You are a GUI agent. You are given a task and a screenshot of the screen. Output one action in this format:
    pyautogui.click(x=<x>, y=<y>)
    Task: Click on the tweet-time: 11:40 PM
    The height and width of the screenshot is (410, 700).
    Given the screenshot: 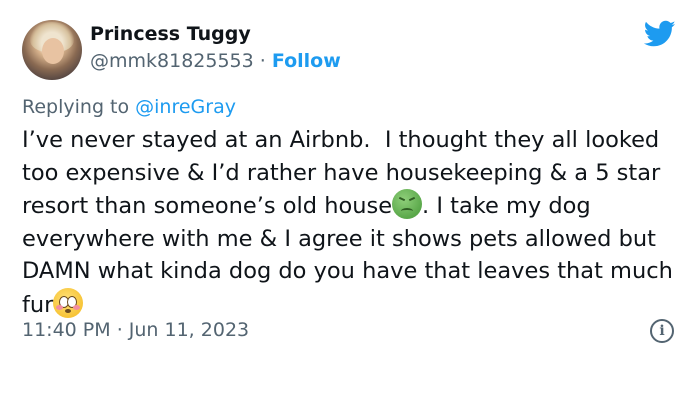 What is the action you would take?
    pyautogui.click(x=66, y=330)
    